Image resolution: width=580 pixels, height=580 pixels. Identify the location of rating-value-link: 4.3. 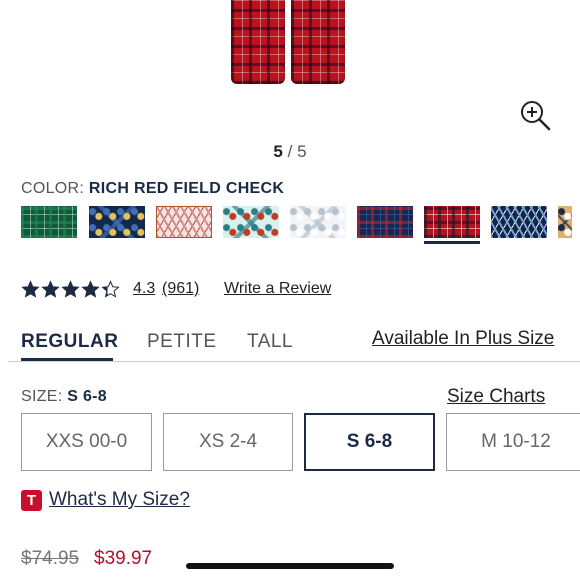
(144, 289).